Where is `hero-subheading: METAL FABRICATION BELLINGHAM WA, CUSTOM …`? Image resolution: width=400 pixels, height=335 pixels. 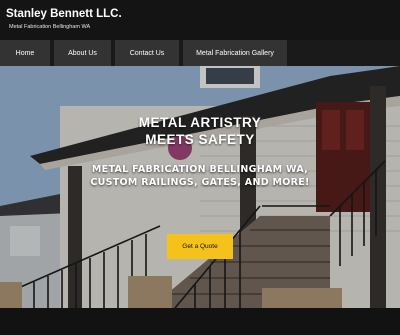 hero-subheading: METAL FABRICATION BELLINGHAM WA, CUSTOM … is located at coordinates (200, 176).